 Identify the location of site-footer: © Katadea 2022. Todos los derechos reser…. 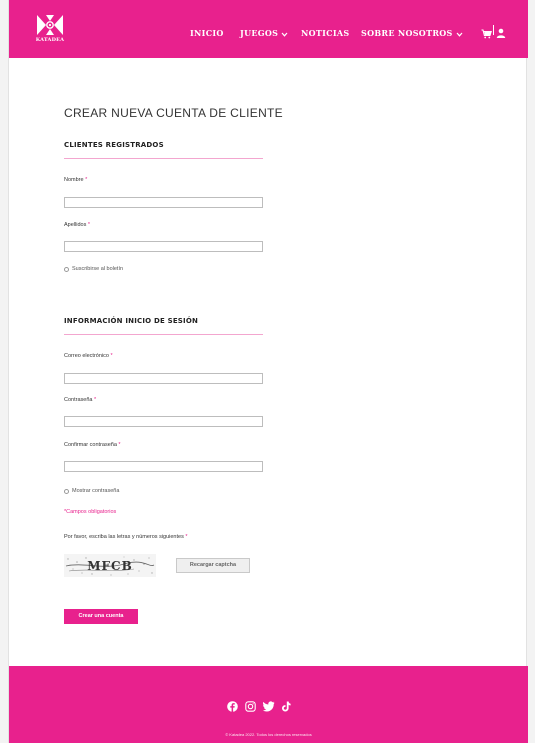
(268, 704).